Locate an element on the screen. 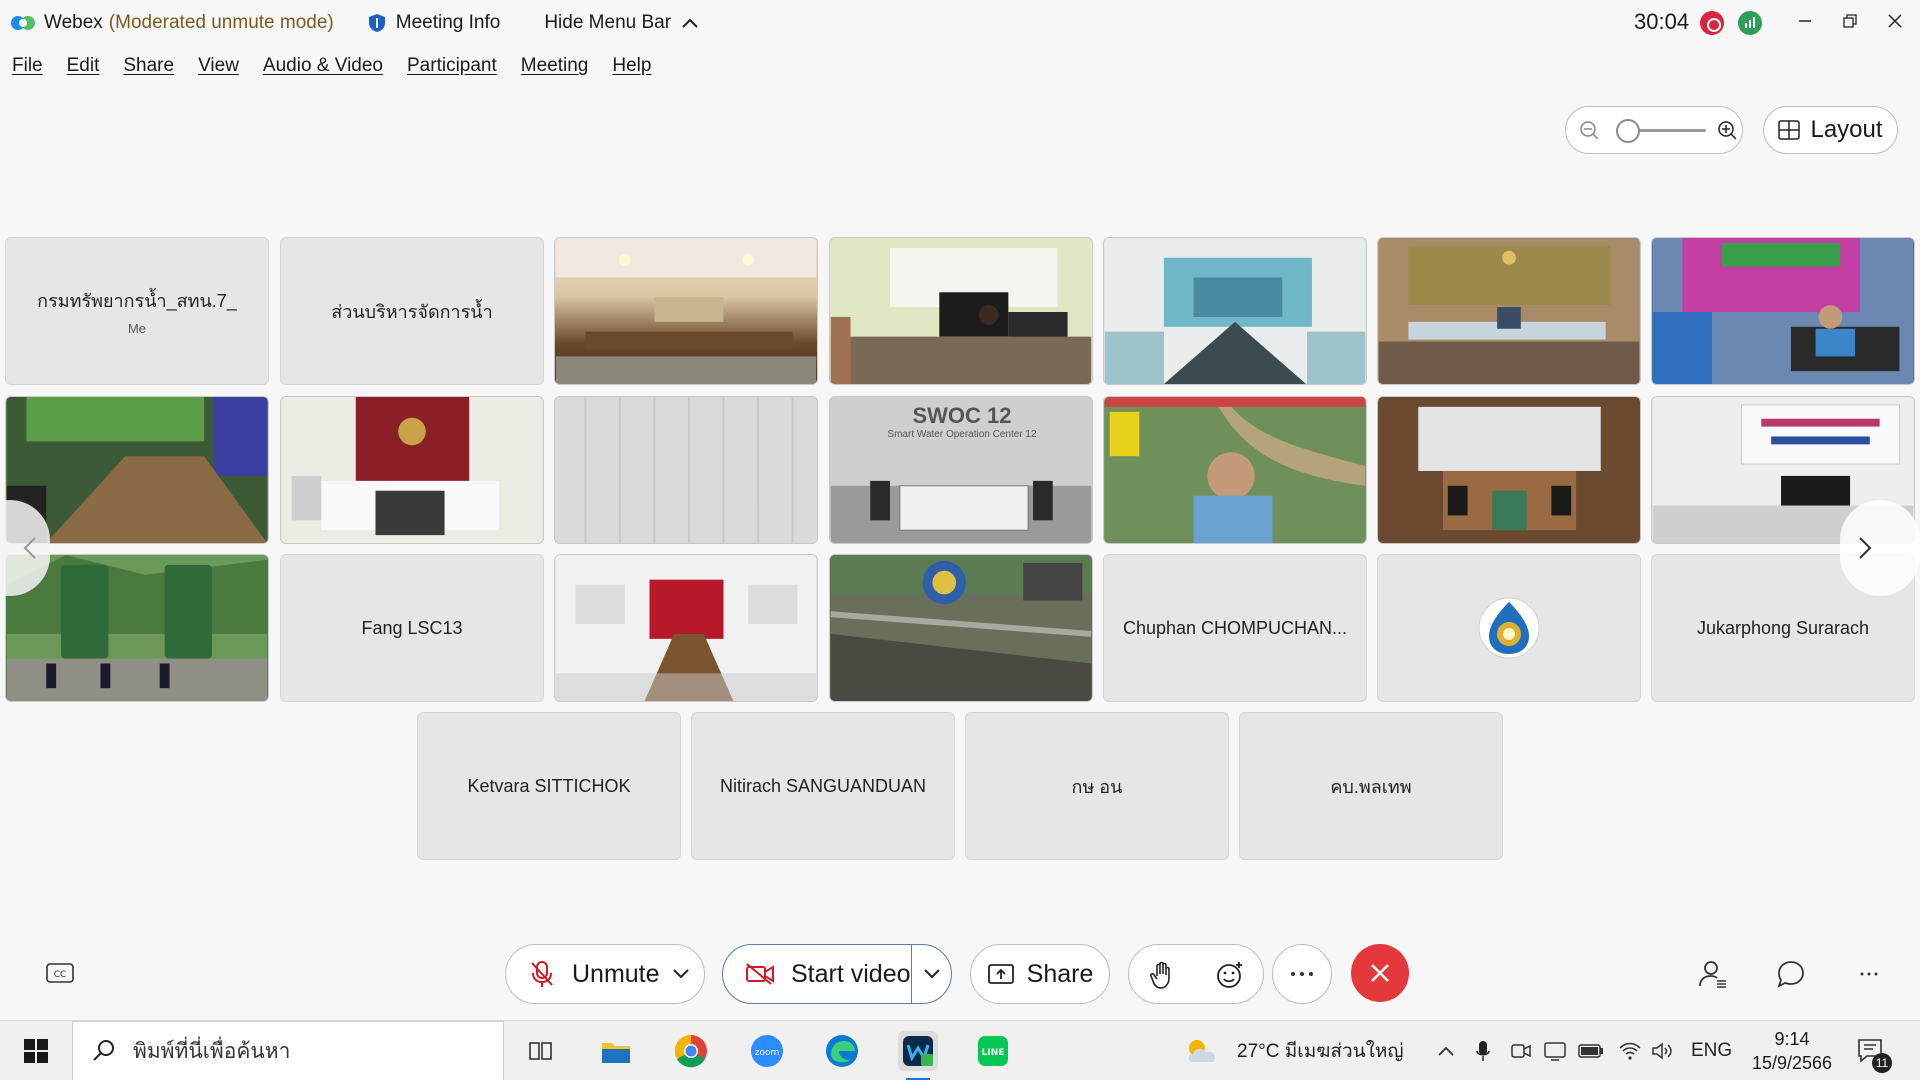 This screenshot has width=1920, height=1080. wifi-tray-icon is located at coordinates (1630, 1050).